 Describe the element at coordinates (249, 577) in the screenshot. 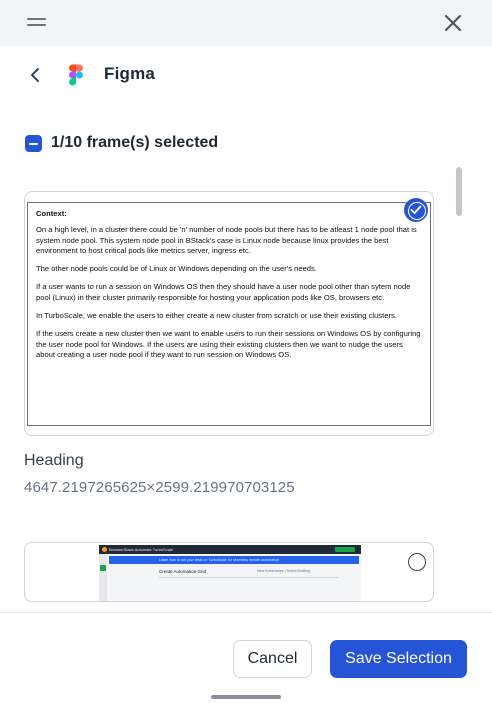

I see `thumbnail-divider` at that location.